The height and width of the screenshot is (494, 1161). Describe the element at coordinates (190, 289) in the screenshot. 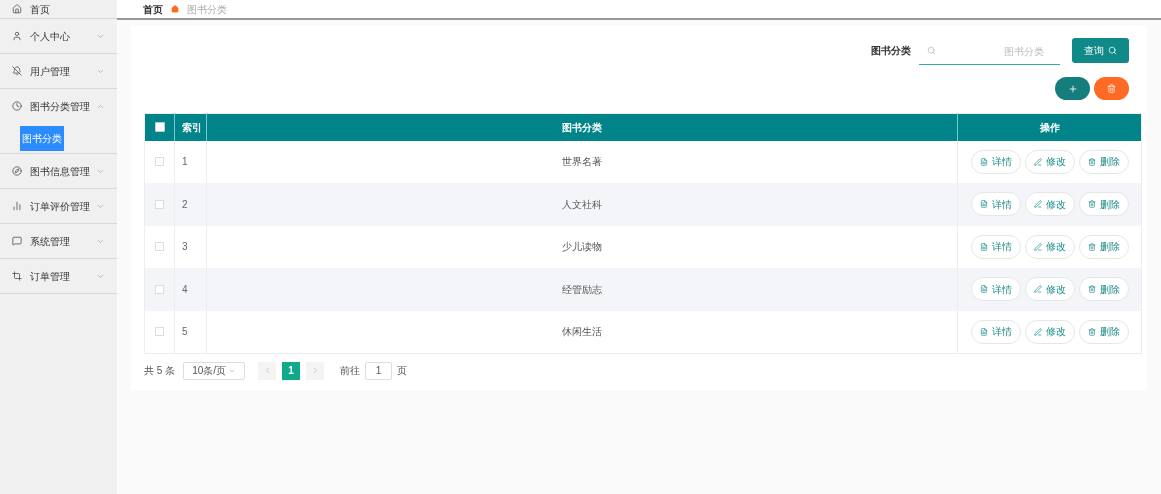

I see `table-cell: 4` at that location.